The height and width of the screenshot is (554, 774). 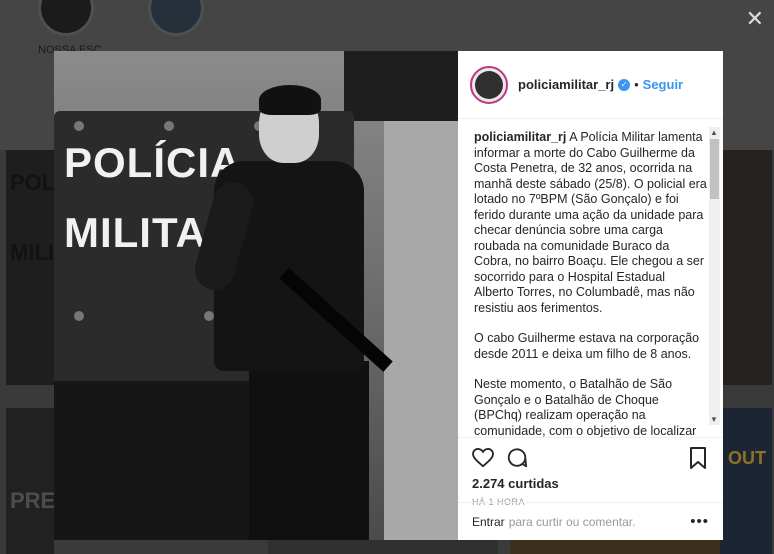 What do you see at coordinates (590, 458) in the screenshot?
I see `action-row` at bounding box center [590, 458].